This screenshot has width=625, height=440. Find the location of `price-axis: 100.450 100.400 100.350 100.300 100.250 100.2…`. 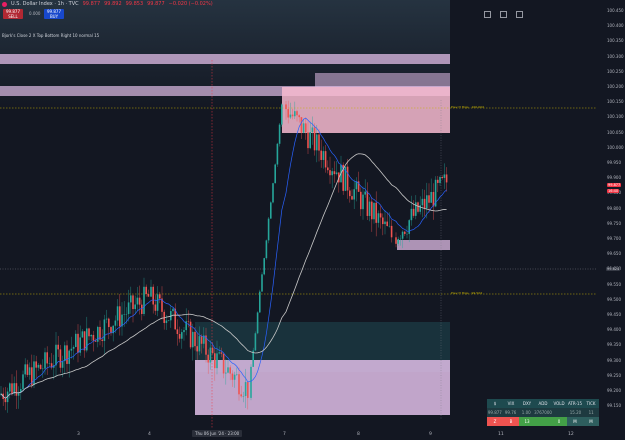

price-axis: 100.450 100.400 100.350 100.300 100.250 100.2… is located at coordinates (610, 215).